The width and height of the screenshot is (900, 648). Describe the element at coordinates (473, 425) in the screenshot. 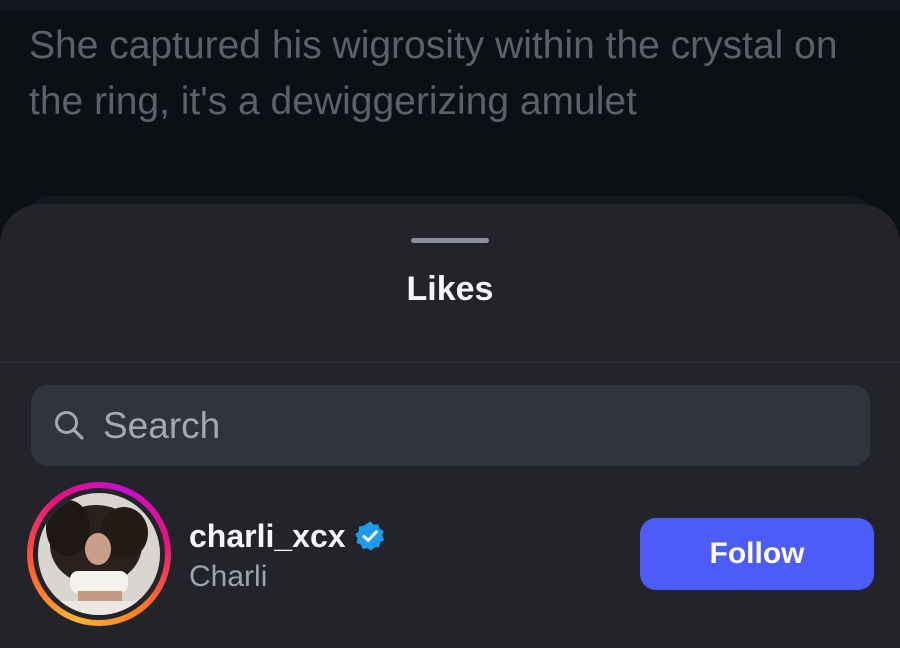

I see `search-input` at that location.